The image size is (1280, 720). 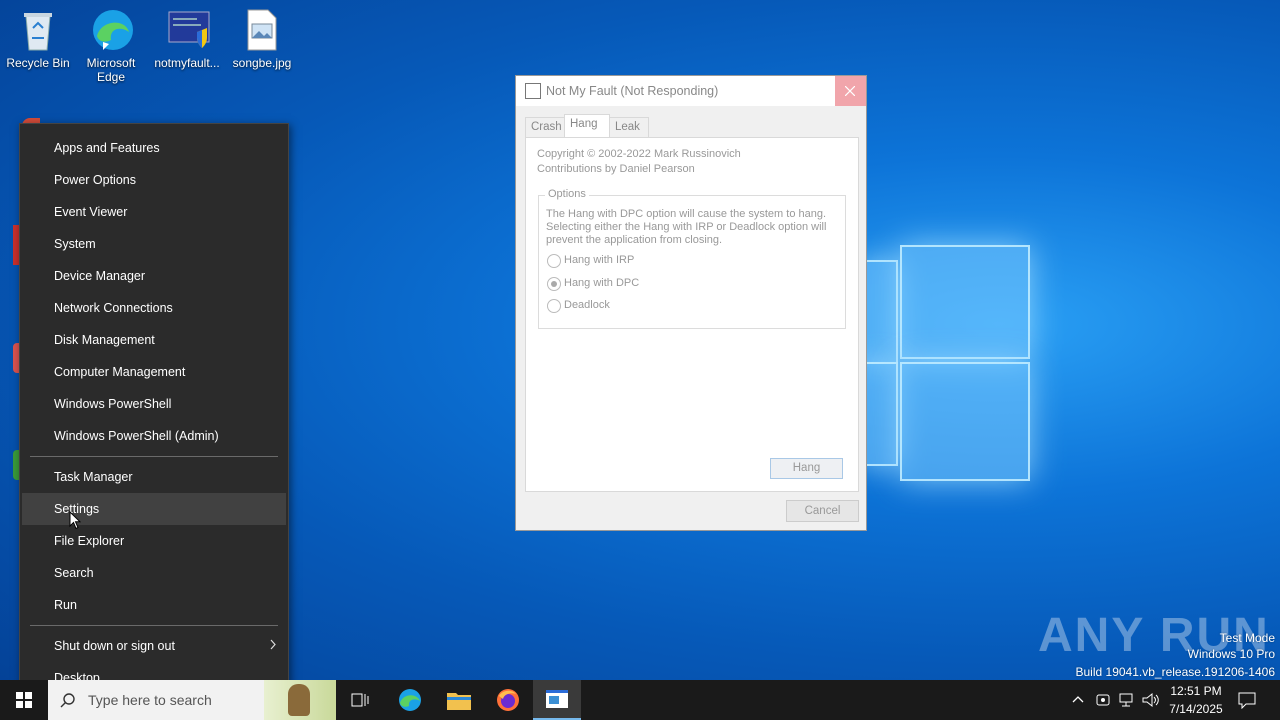 I want to click on menu-item-network-connections: Network Connections, so click(x=154, y=308).